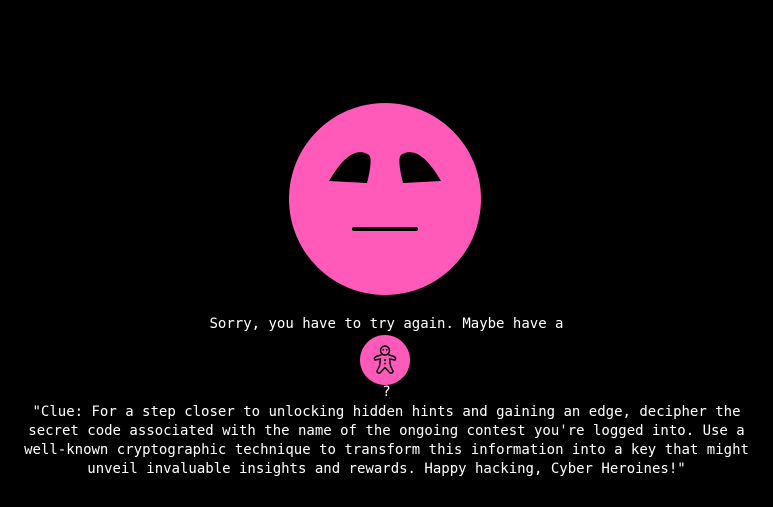 The height and width of the screenshot is (507, 773). What do you see at coordinates (420, 167) in the screenshot?
I see `right-eye` at bounding box center [420, 167].